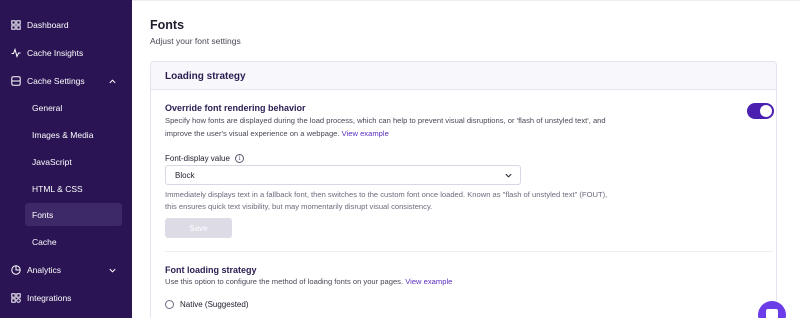  What do you see at coordinates (211, 270) in the screenshot?
I see `font-loading-title: Font loading strategy` at bounding box center [211, 270].